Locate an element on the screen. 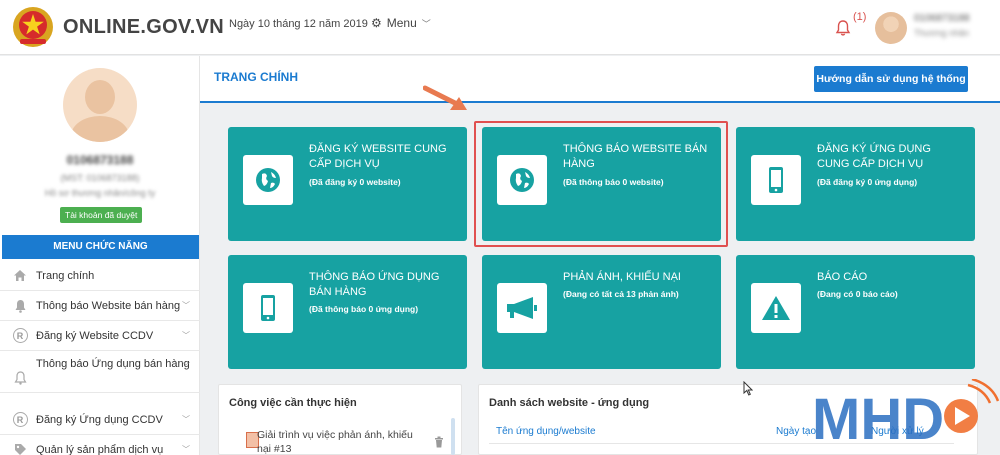 The image size is (1000, 455). user-name: 0106873188 is located at coordinates (942, 18).